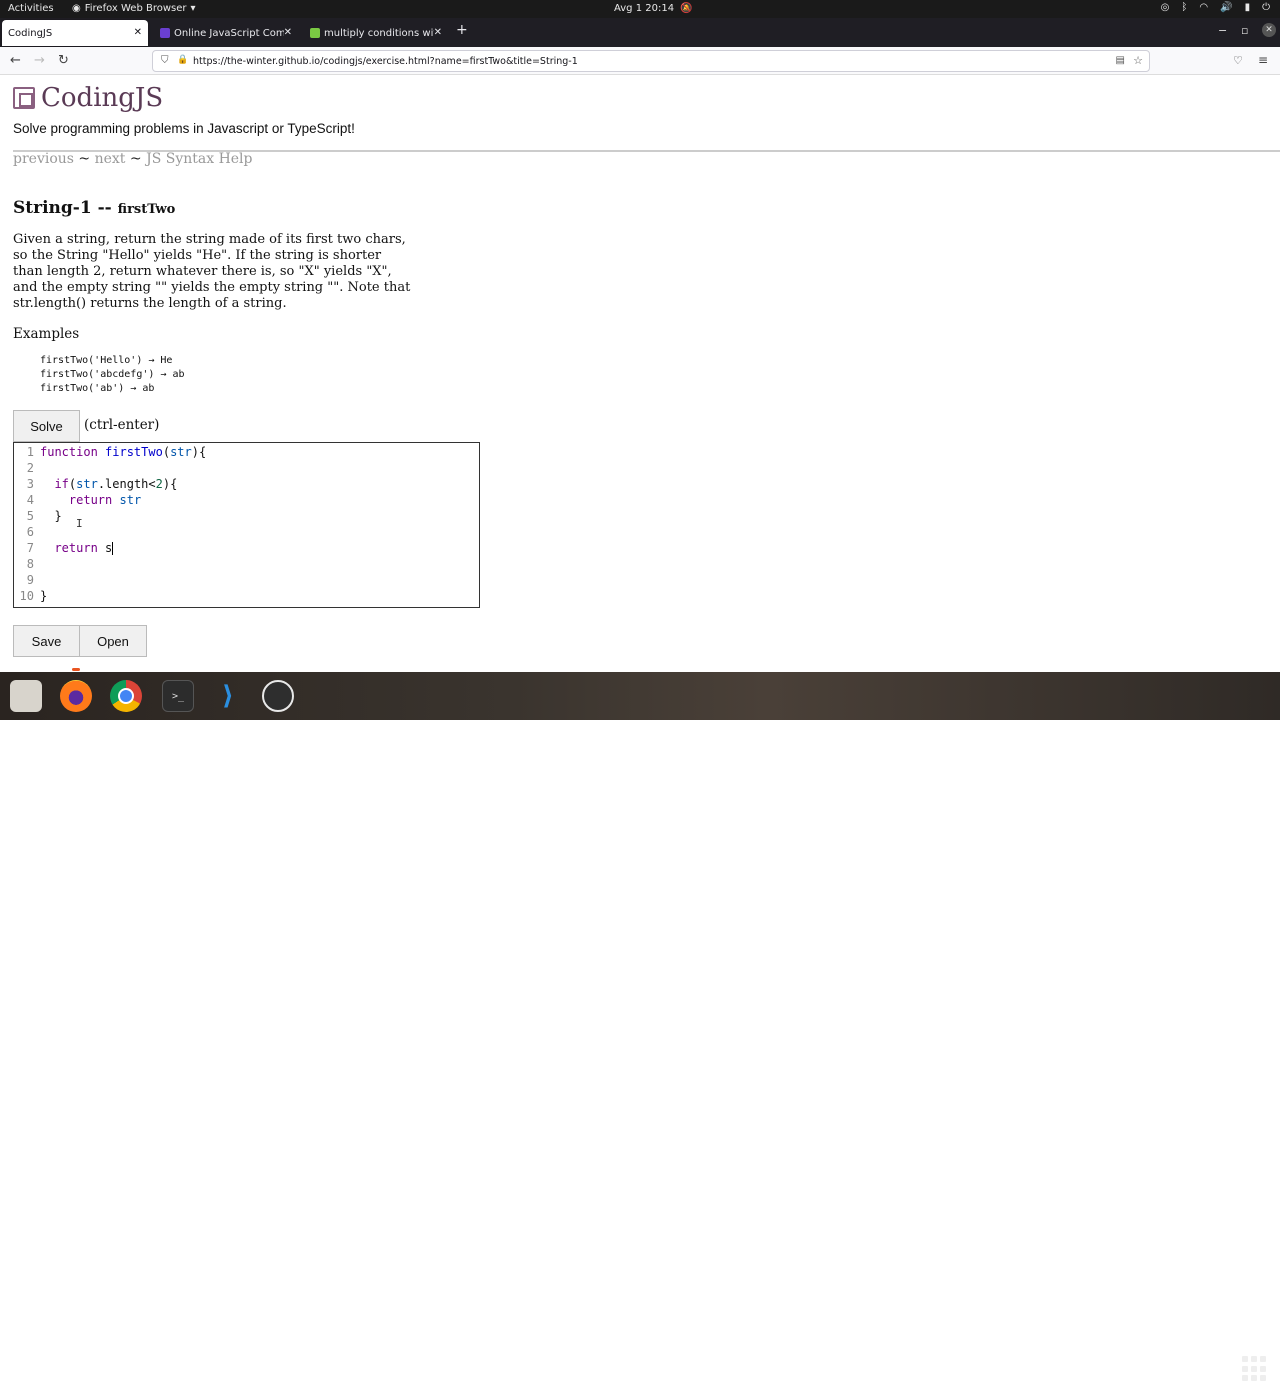 The image size is (1280, 1382). Describe the element at coordinates (77, 548) in the screenshot. I see `code-text: return s` at that location.